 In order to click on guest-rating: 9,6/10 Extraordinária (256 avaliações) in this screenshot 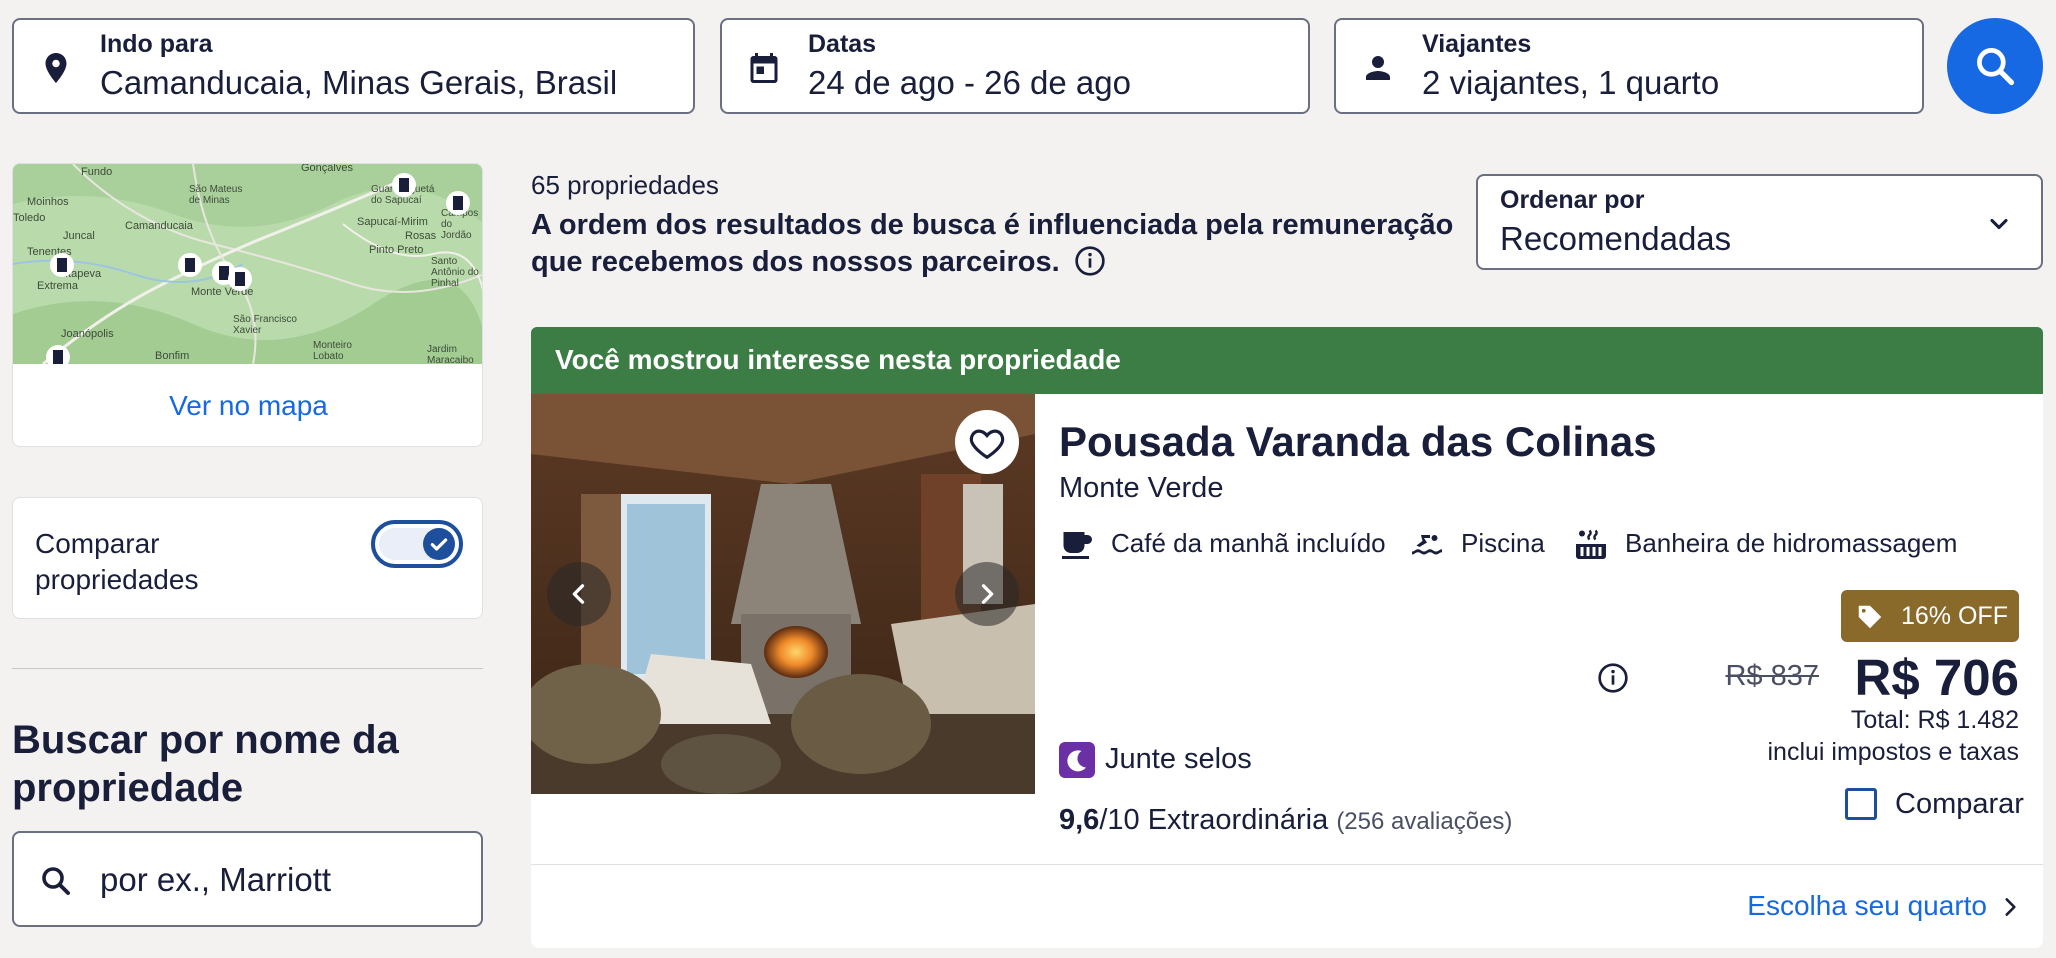, I will do `click(1285, 820)`.